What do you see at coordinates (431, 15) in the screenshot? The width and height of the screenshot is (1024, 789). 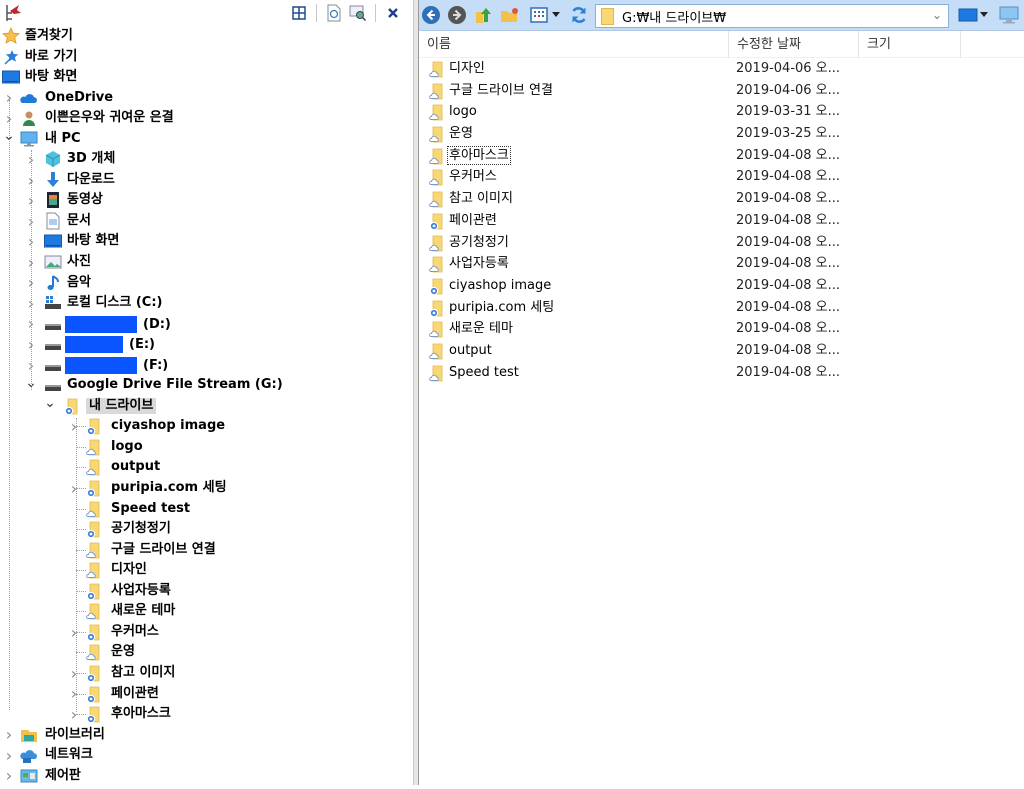 I see `back-icon` at bounding box center [431, 15].